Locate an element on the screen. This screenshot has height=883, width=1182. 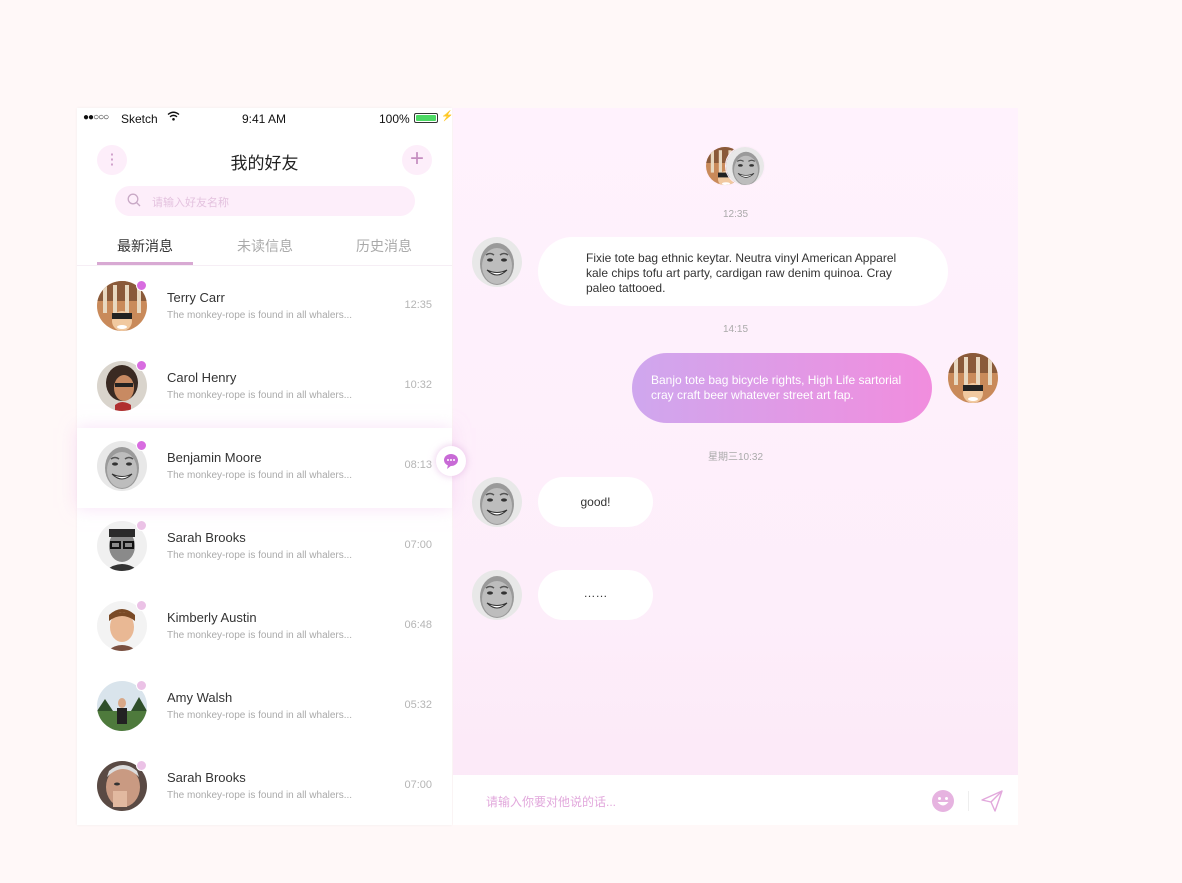
signal-icon: ●●○○○ is located at coordinates (96, 117).